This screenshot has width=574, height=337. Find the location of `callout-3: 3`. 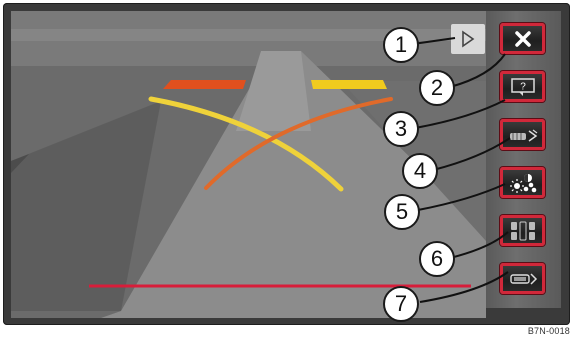

callout-3: 3 is located at coordinates (401, 129).